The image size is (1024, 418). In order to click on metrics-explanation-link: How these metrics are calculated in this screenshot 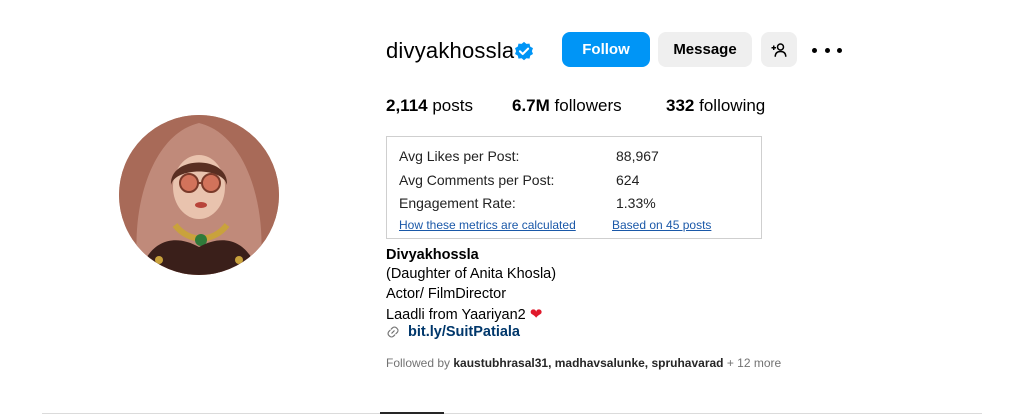, I will do `click(487, 225)`.